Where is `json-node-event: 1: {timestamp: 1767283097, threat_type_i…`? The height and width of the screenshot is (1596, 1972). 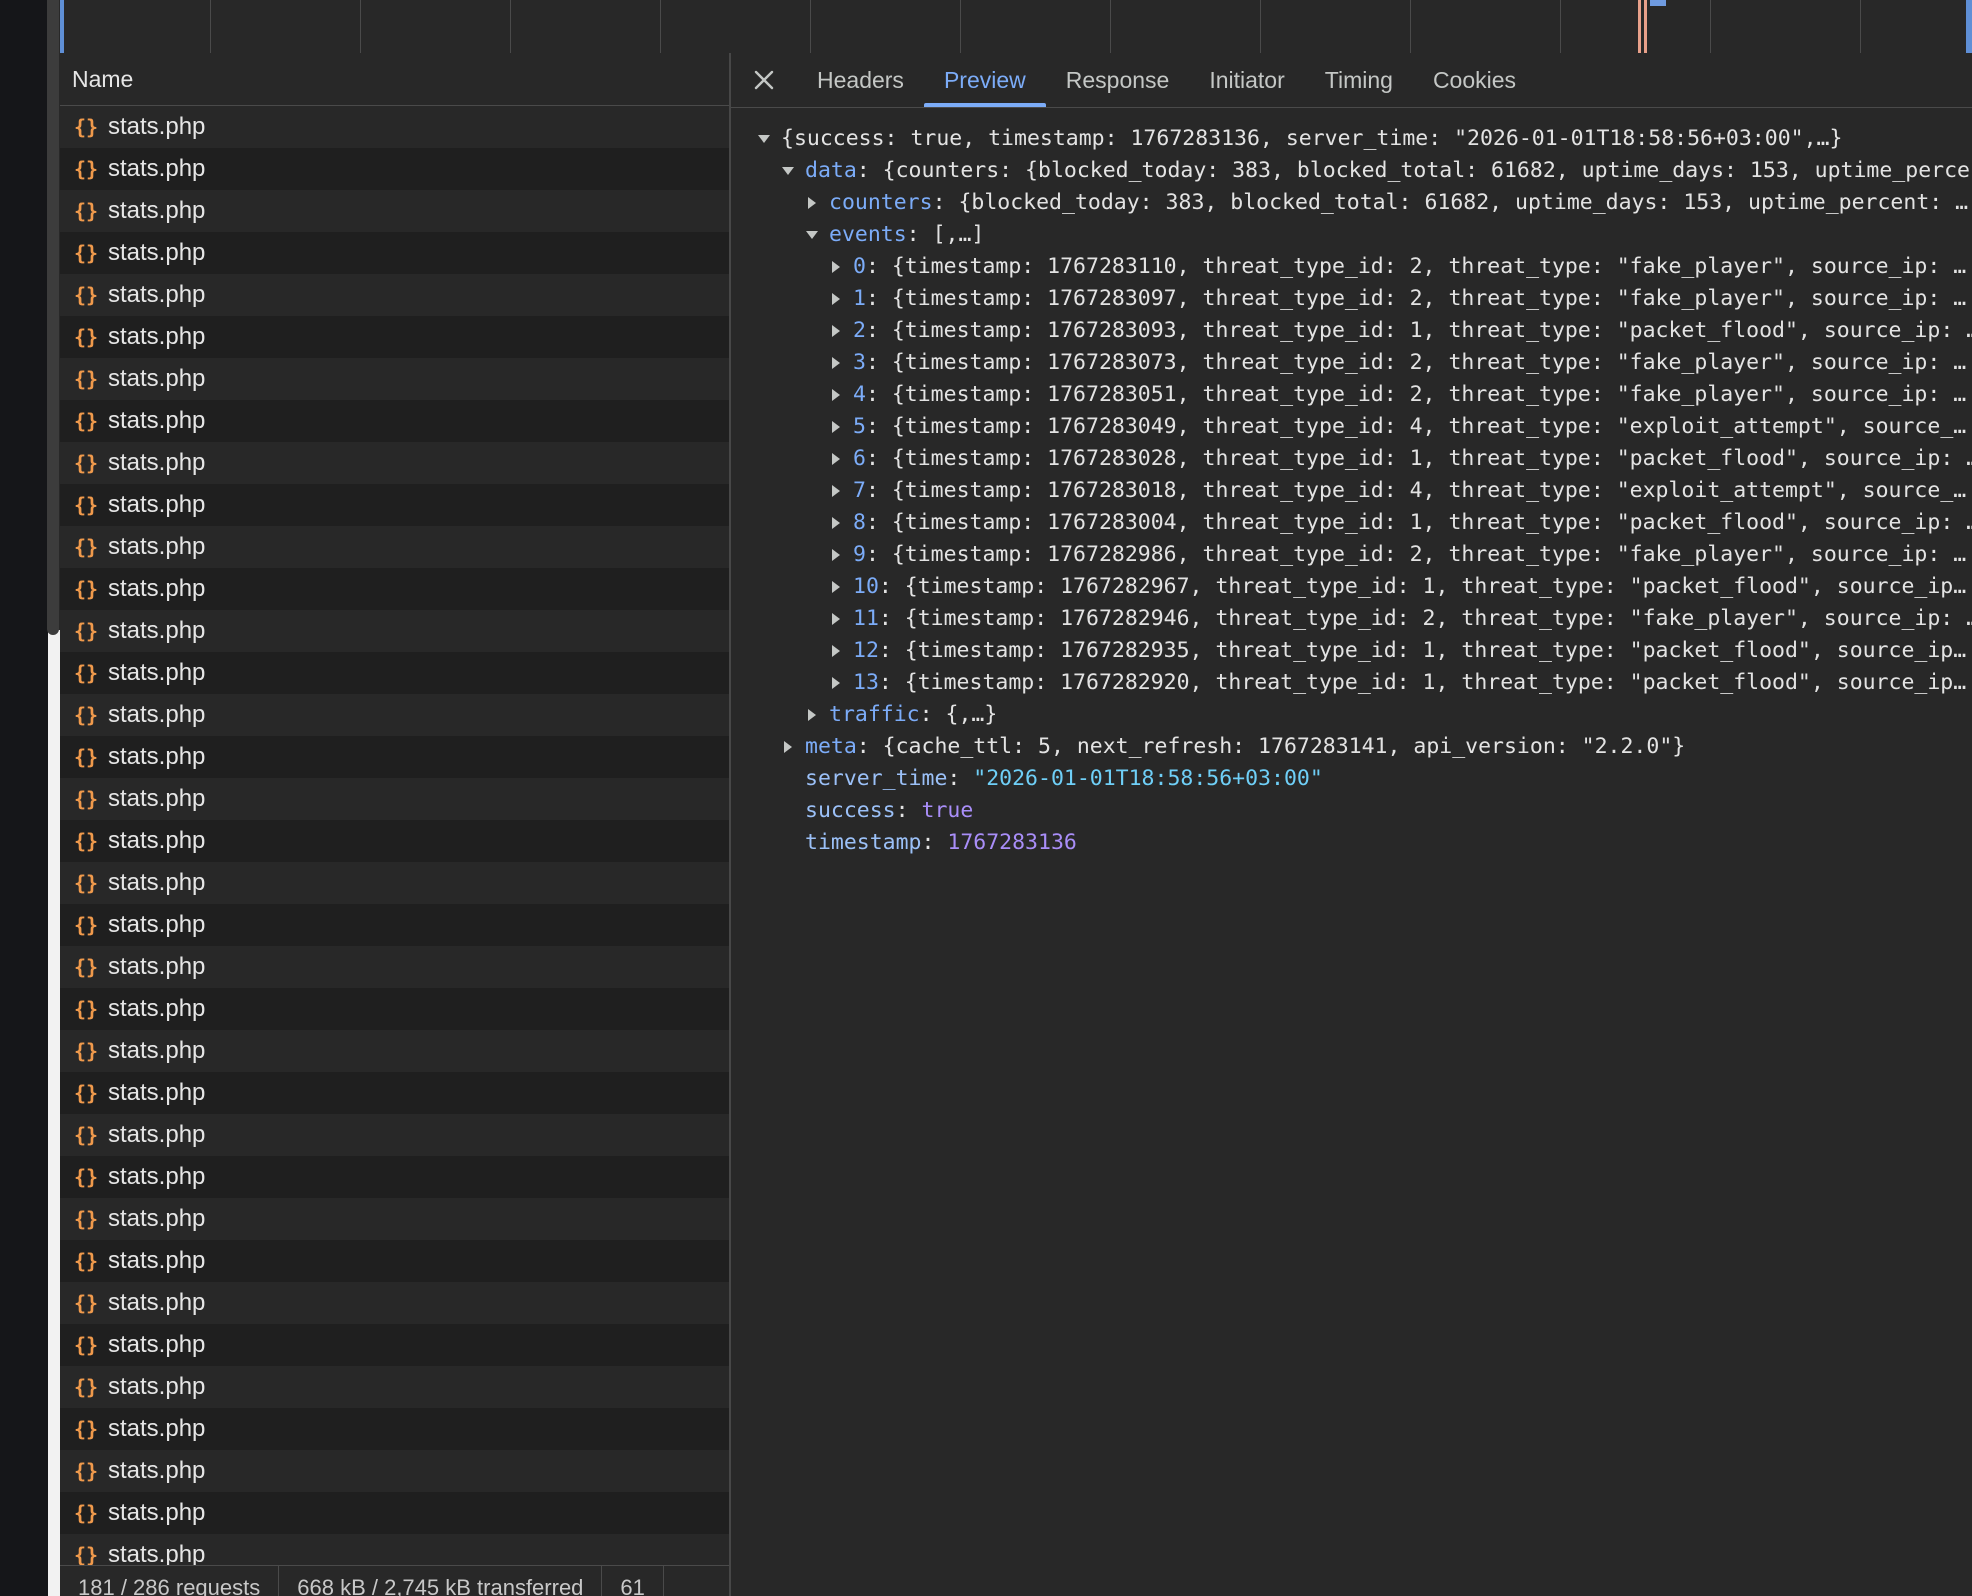 json-node-event: 1: {timestamp: 1767283097, threat_type_i… is located at coordinates (1351, 299).